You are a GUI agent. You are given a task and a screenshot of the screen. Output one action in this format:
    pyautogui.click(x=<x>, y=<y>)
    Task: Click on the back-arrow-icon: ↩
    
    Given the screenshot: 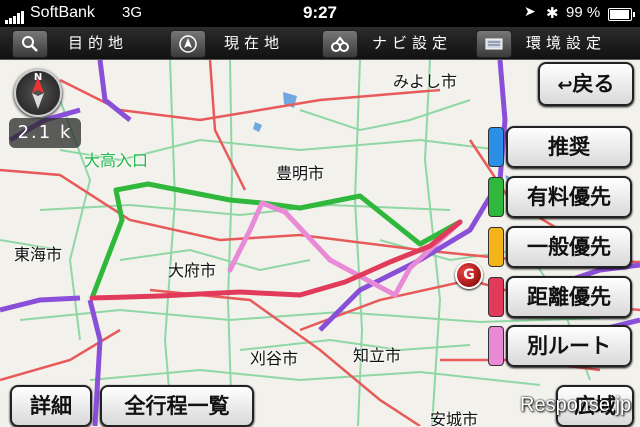 What is the action you would take?
    pyautogui.click(x=565, y=85)
    